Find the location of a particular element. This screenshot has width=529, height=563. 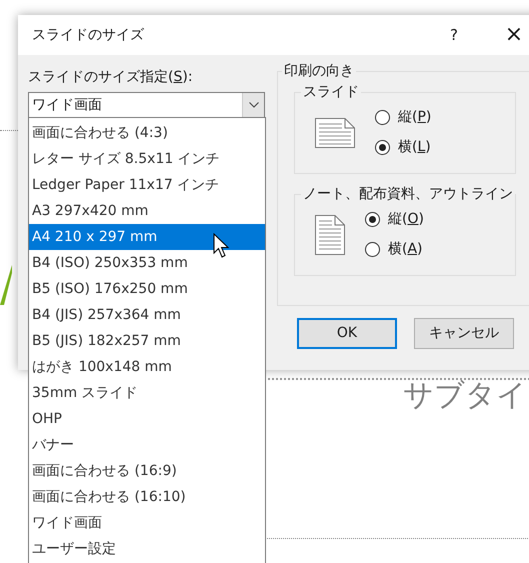

group-title: スライド is located at coordinates (331, 92).